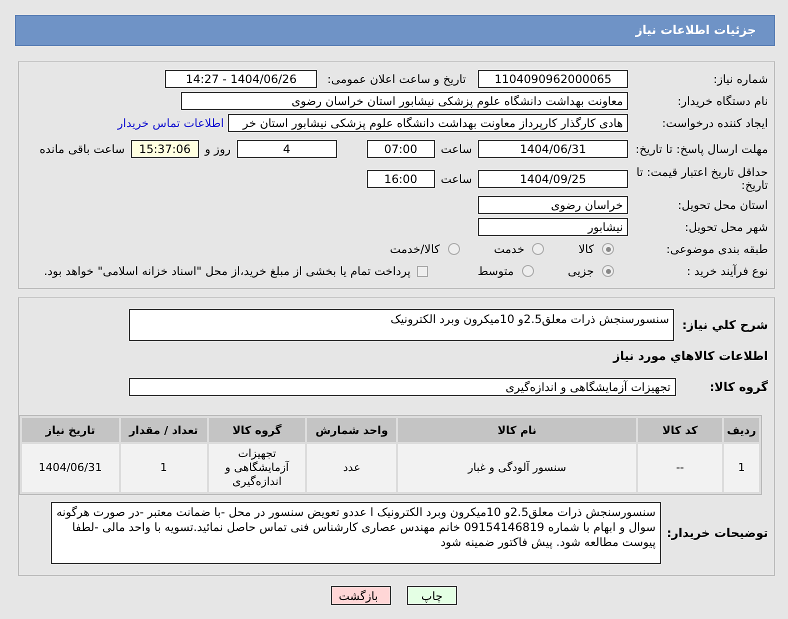 Image resolution: width=788 pixels, height=619 pixels. I want to click on table-cell: تجهیزات آزمایشگاهی و اندازه‌گیری, so click(257, 468).